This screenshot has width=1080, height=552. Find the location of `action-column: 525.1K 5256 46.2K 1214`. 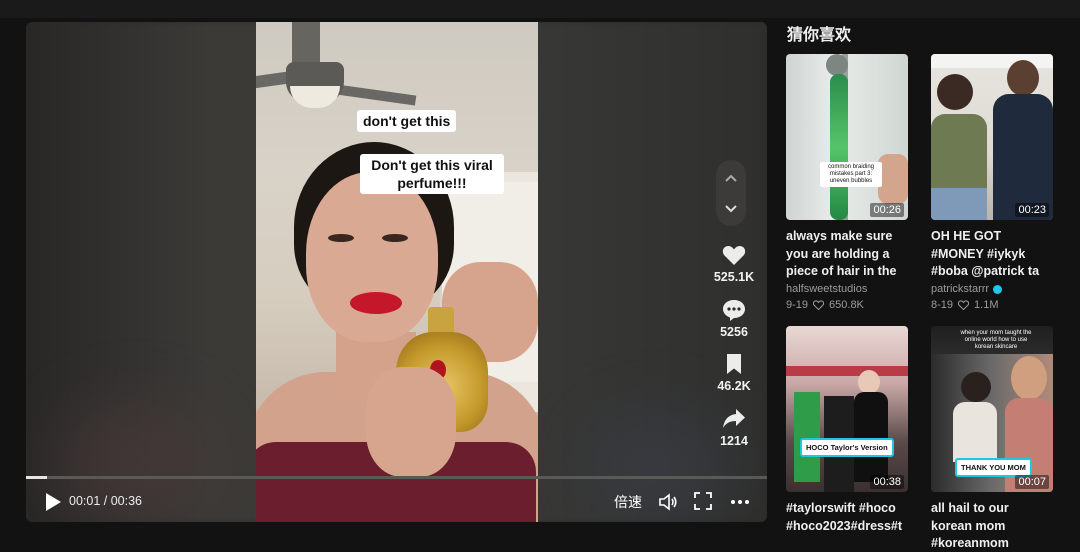

action-column: 525.1K 5256 46.2K 1214 is located at coordinates (734, 272).